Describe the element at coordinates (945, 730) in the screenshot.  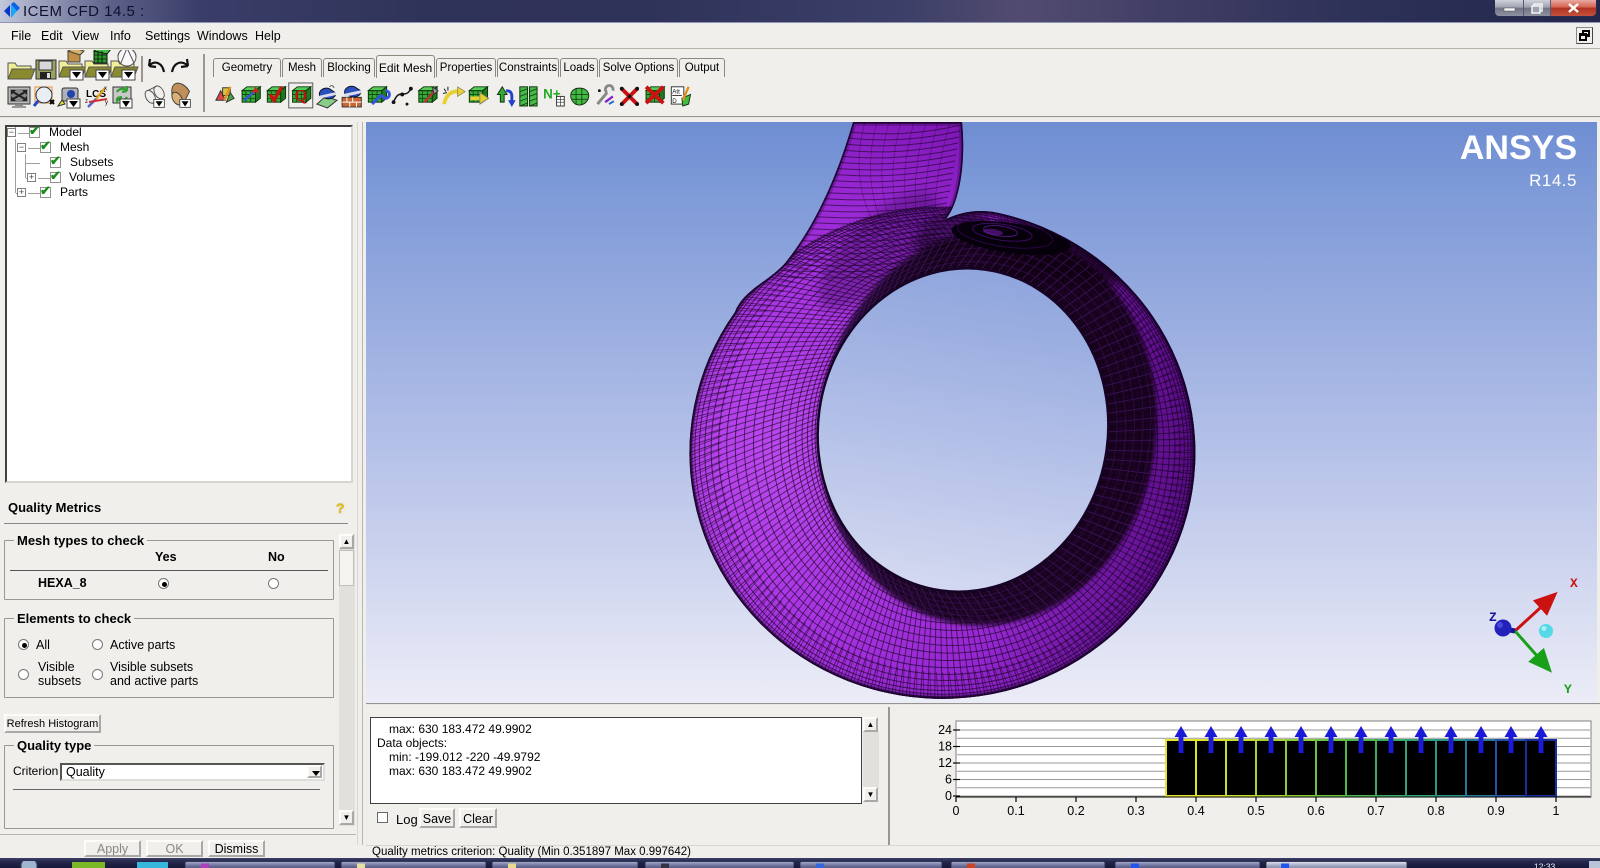
I see `svg-text: 24` at that location.